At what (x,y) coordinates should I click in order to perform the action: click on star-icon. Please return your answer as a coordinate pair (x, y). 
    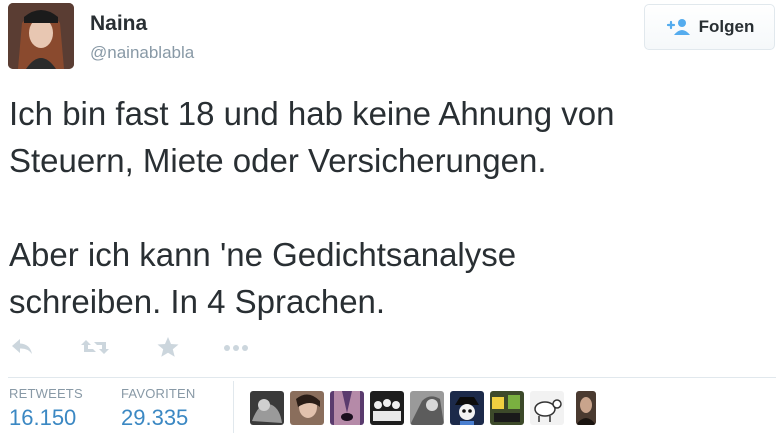
    Looking at the image, I should click on (168, 349).